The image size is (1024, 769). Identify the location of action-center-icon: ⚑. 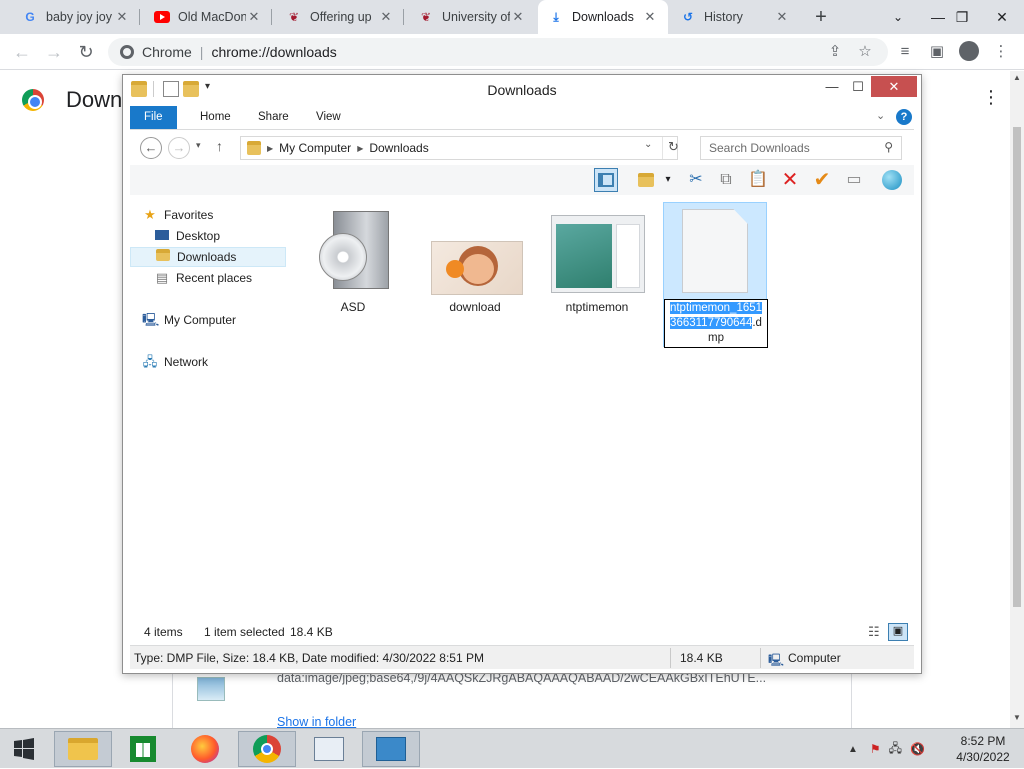
(875, 749).